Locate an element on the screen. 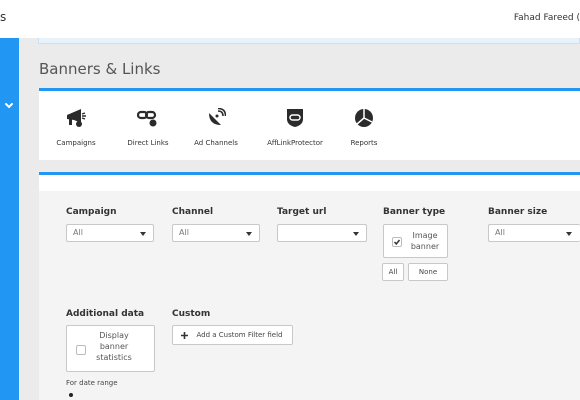 The height and width of the screenshot is (400, 580). pie-chart-icon is located at coordinates (364, 118).